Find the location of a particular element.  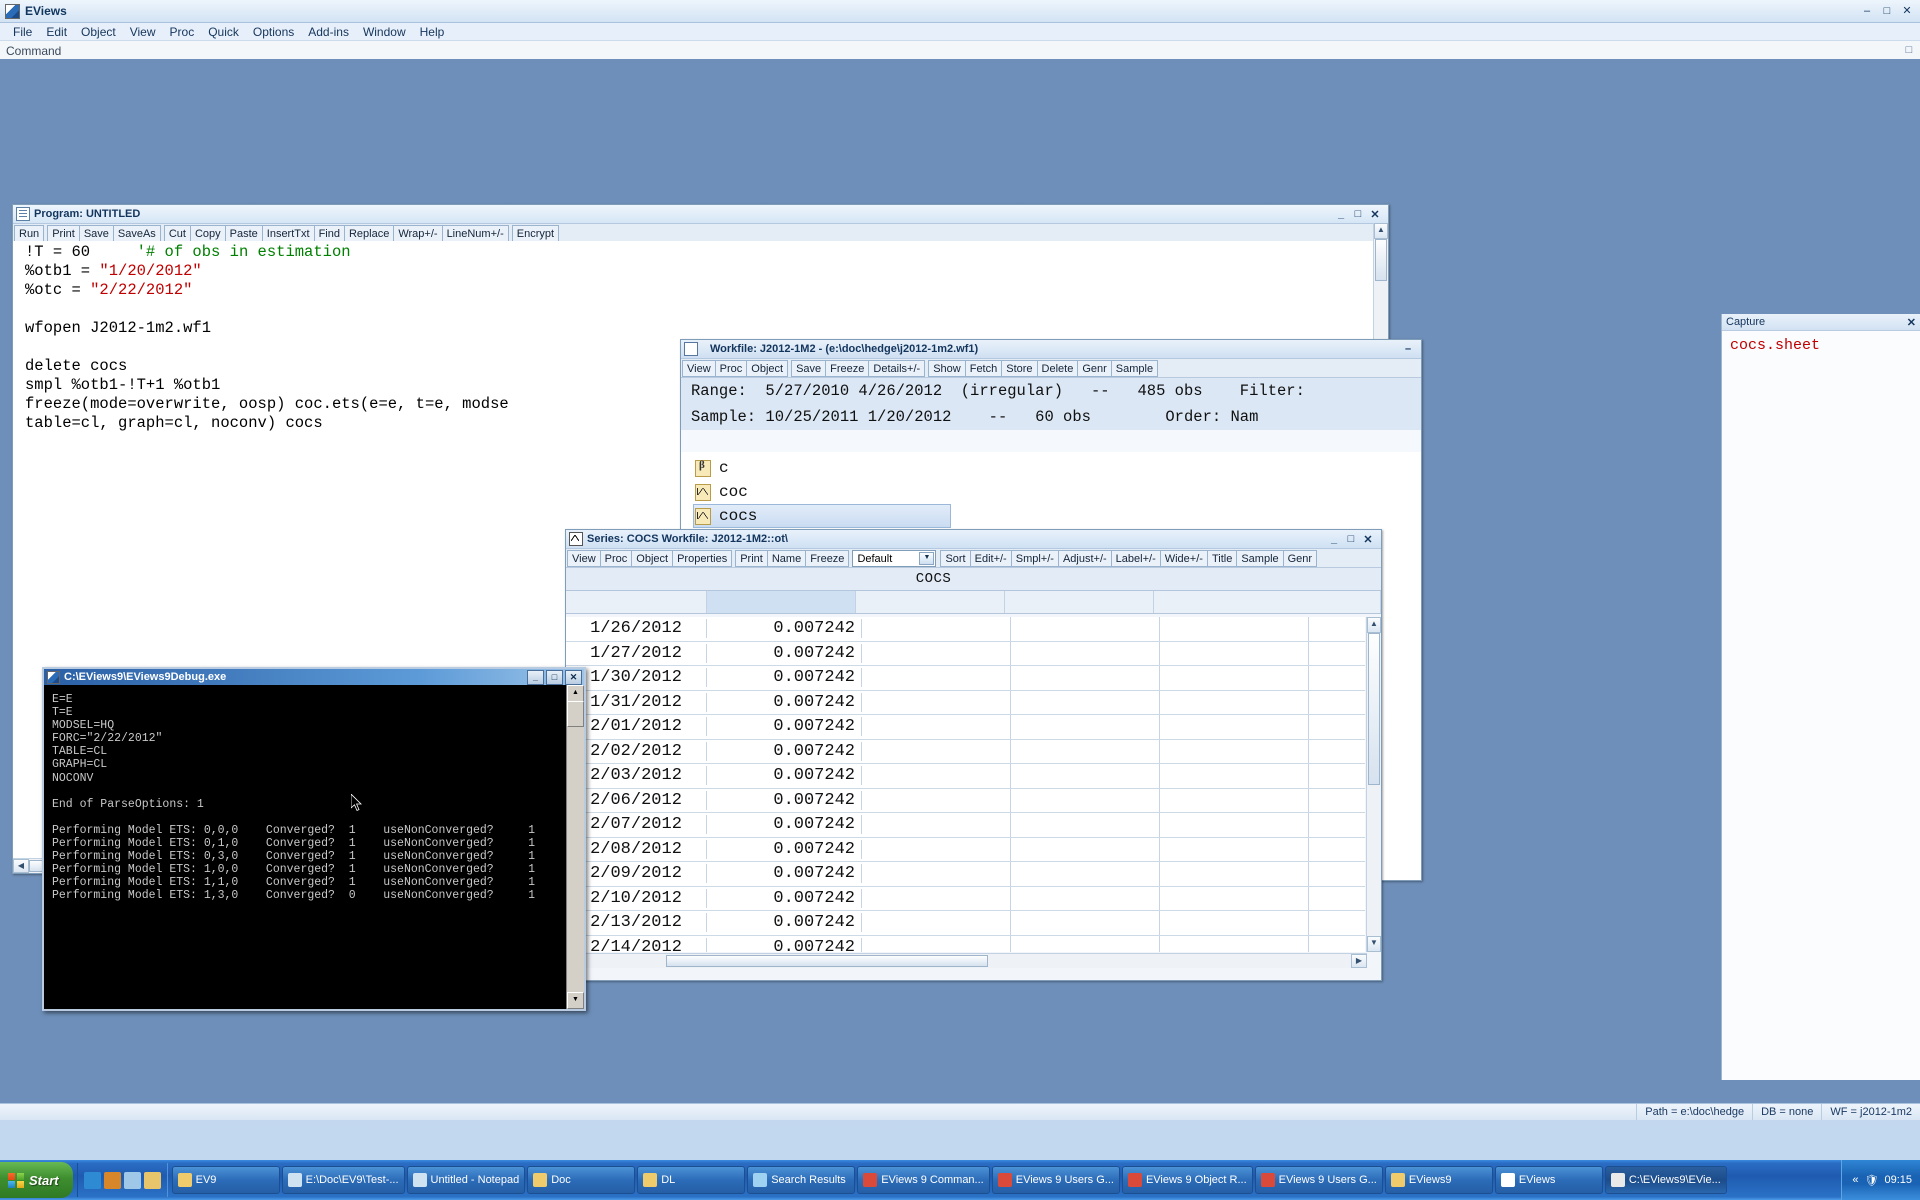

series-freeze-button: Freeze is located at coordinates (827, 558).